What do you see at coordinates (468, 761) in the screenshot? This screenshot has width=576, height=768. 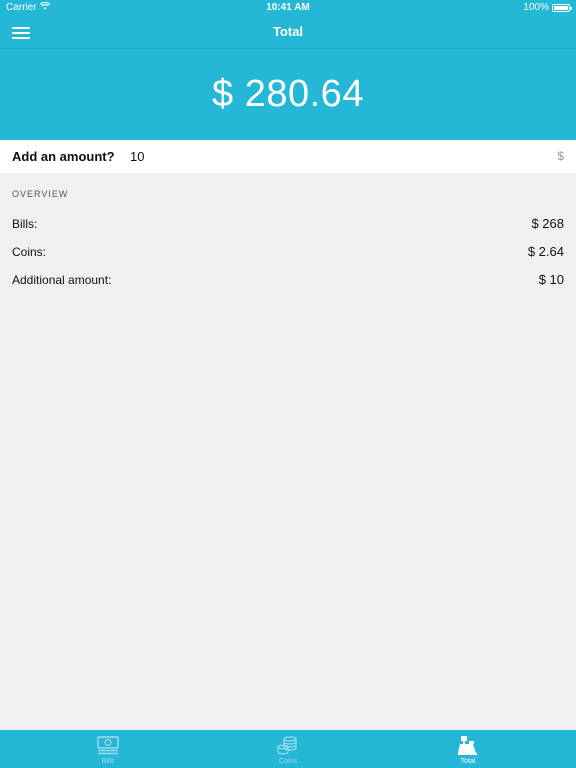 I see `tab-label: Total` at bounding box center [468, 761].